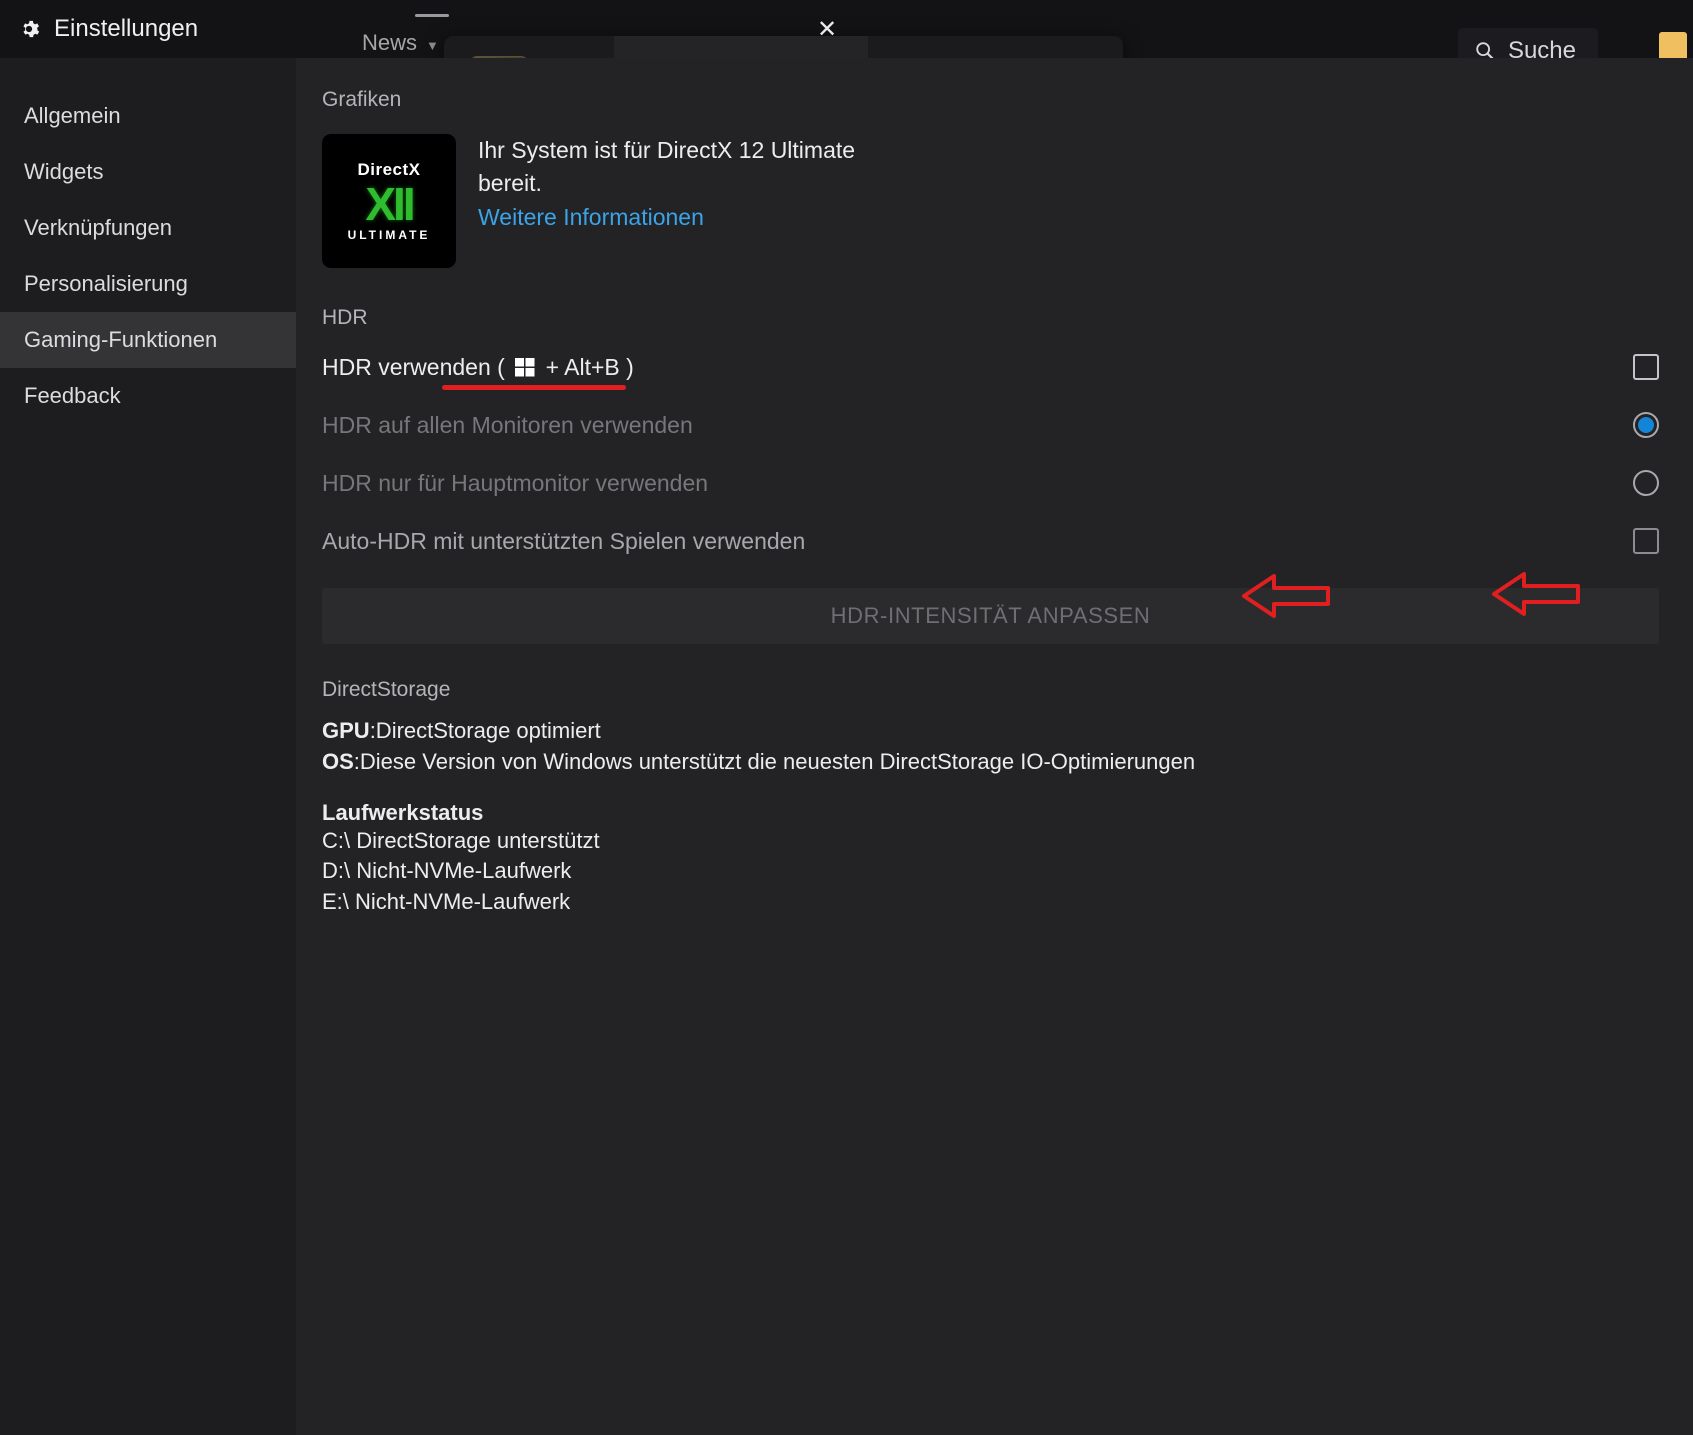  I want to click on graphics-section-heading: Grafiken, so click(362, 99).